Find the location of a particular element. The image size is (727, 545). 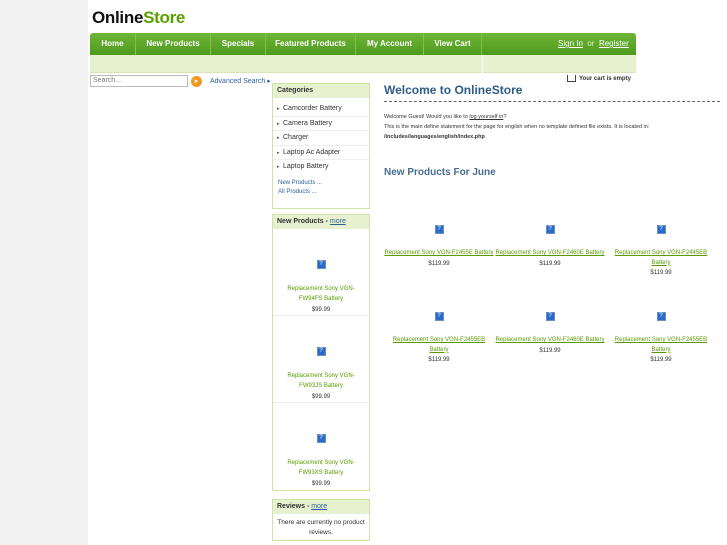

sub-nav-divider is located at coordinates (482, 64).